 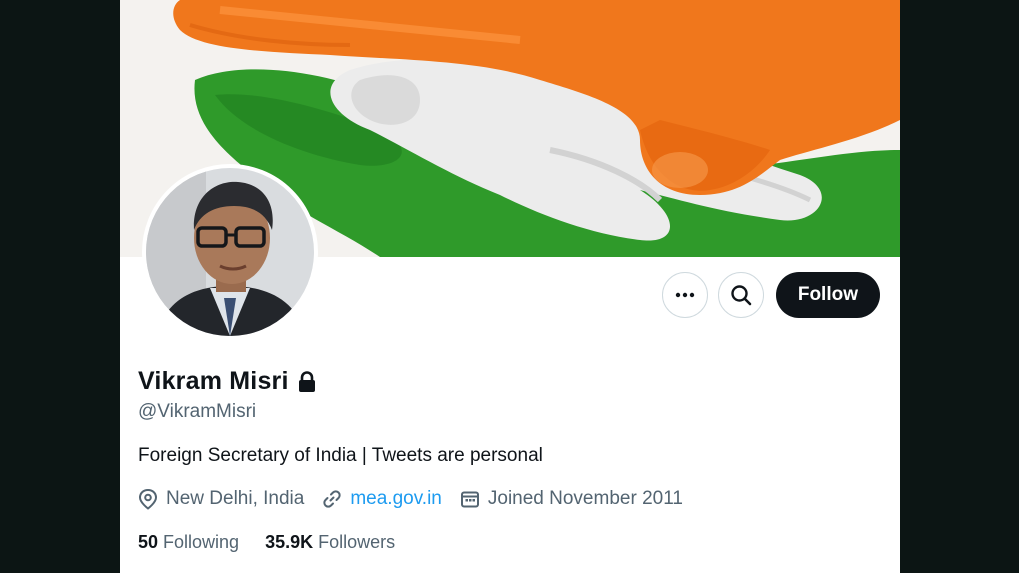 What do you see at coordinates (201, 542) in the screenshot?
I see `following-label: Following` at bounding box center [201, 542].